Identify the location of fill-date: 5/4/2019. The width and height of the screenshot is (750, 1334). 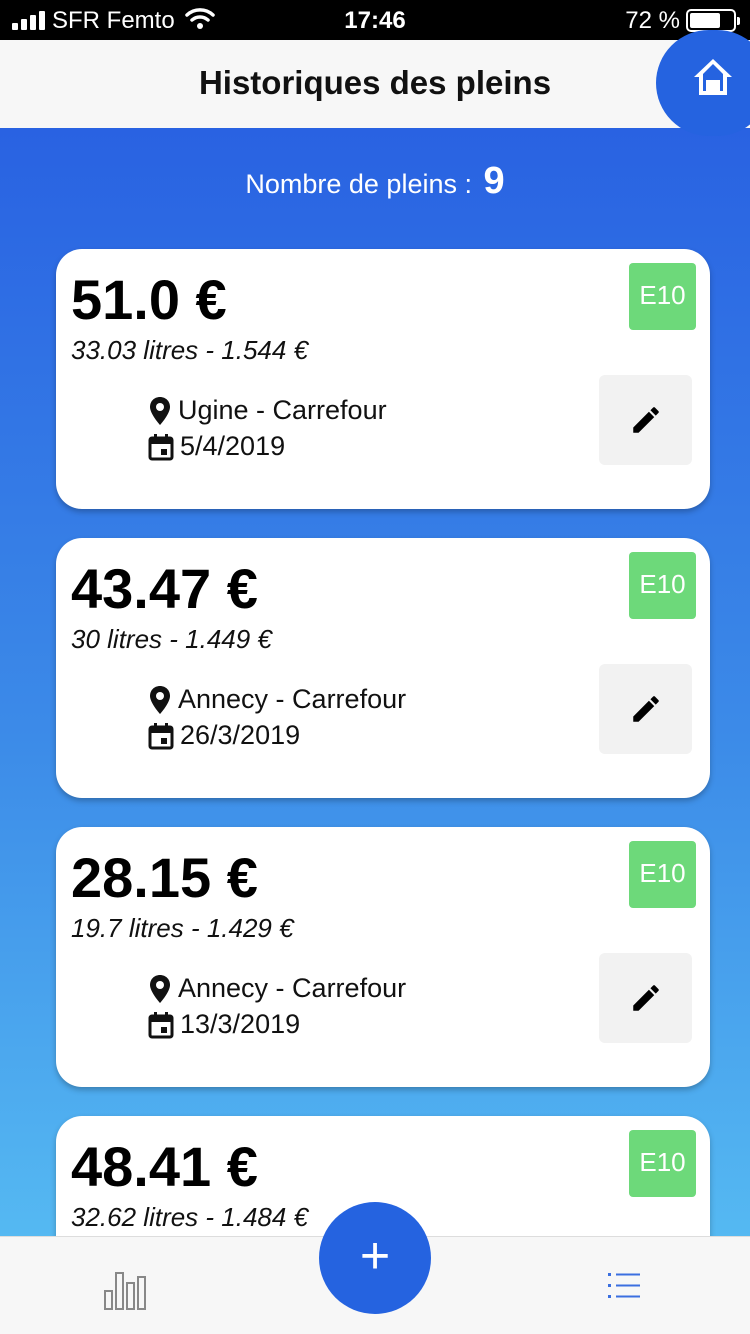
(216, 446).